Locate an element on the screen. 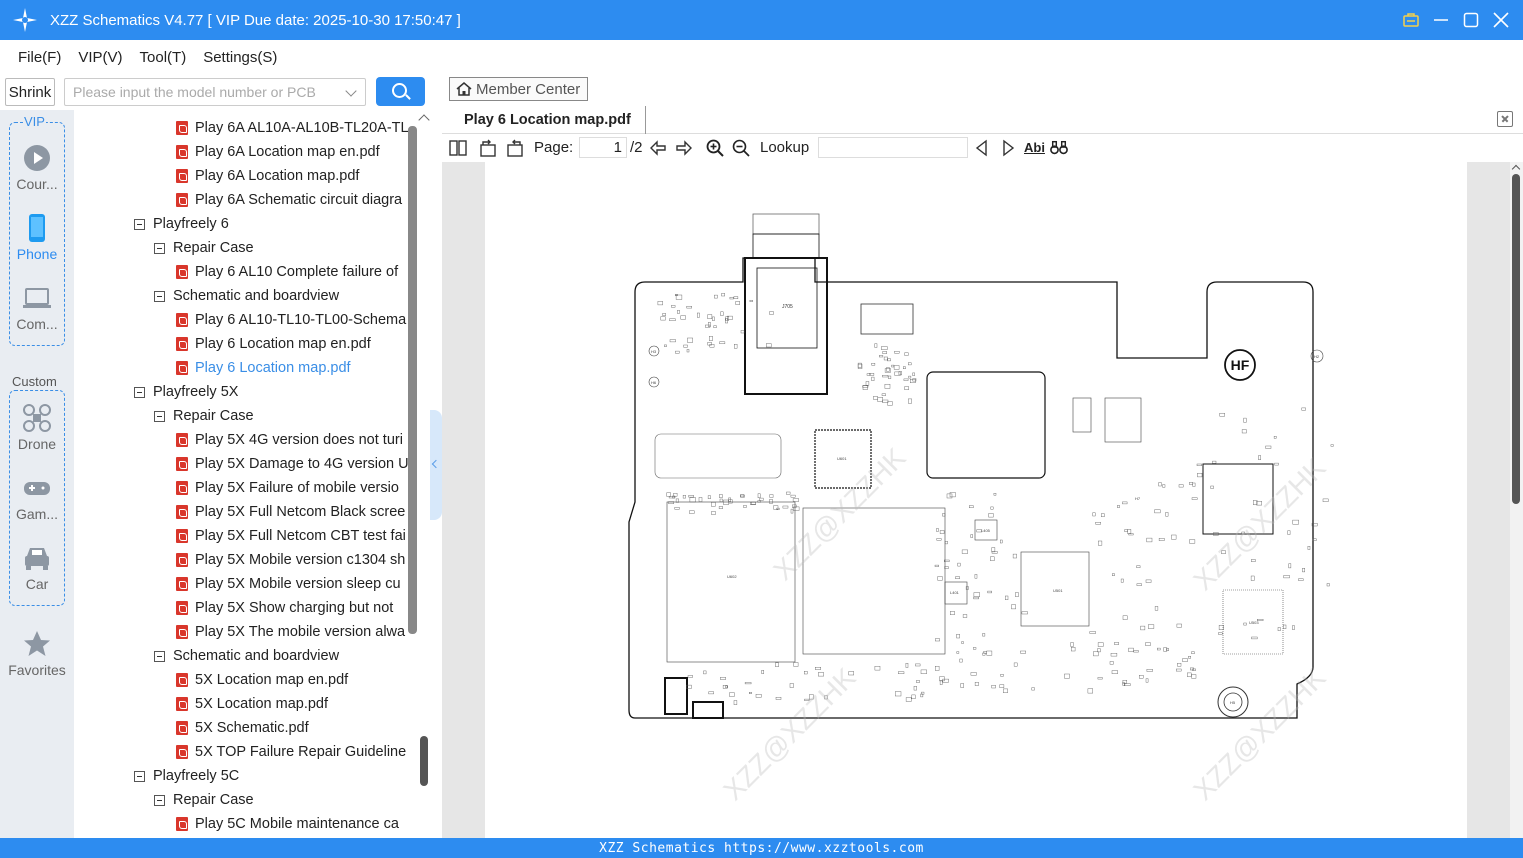  sidebar-item-phone: Phone is located at coordinates (37, 238).